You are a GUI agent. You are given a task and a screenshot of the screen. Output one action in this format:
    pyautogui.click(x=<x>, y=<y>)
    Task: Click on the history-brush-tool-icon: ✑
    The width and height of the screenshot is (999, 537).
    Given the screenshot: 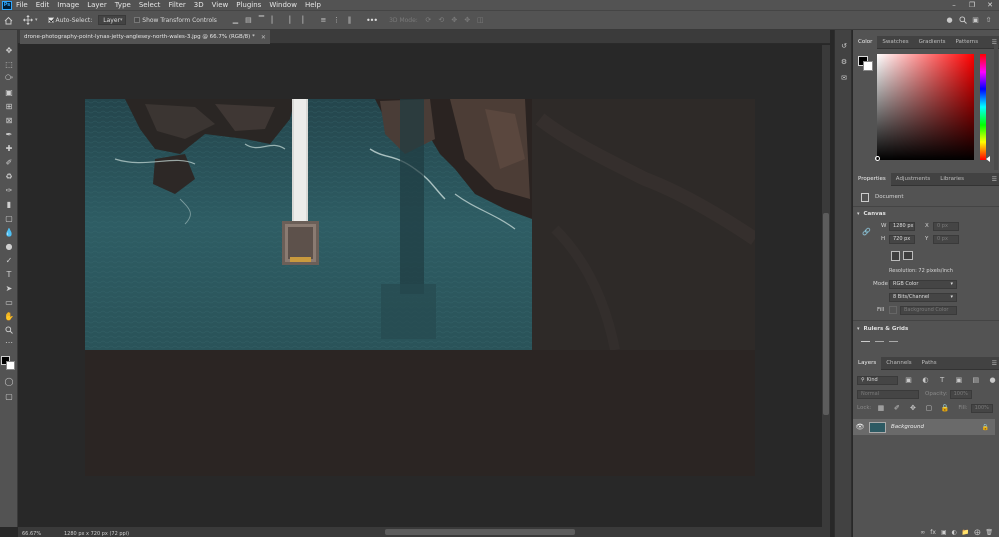 What is the action you would take?
    pyautogui.click(x=9, y=190)
    